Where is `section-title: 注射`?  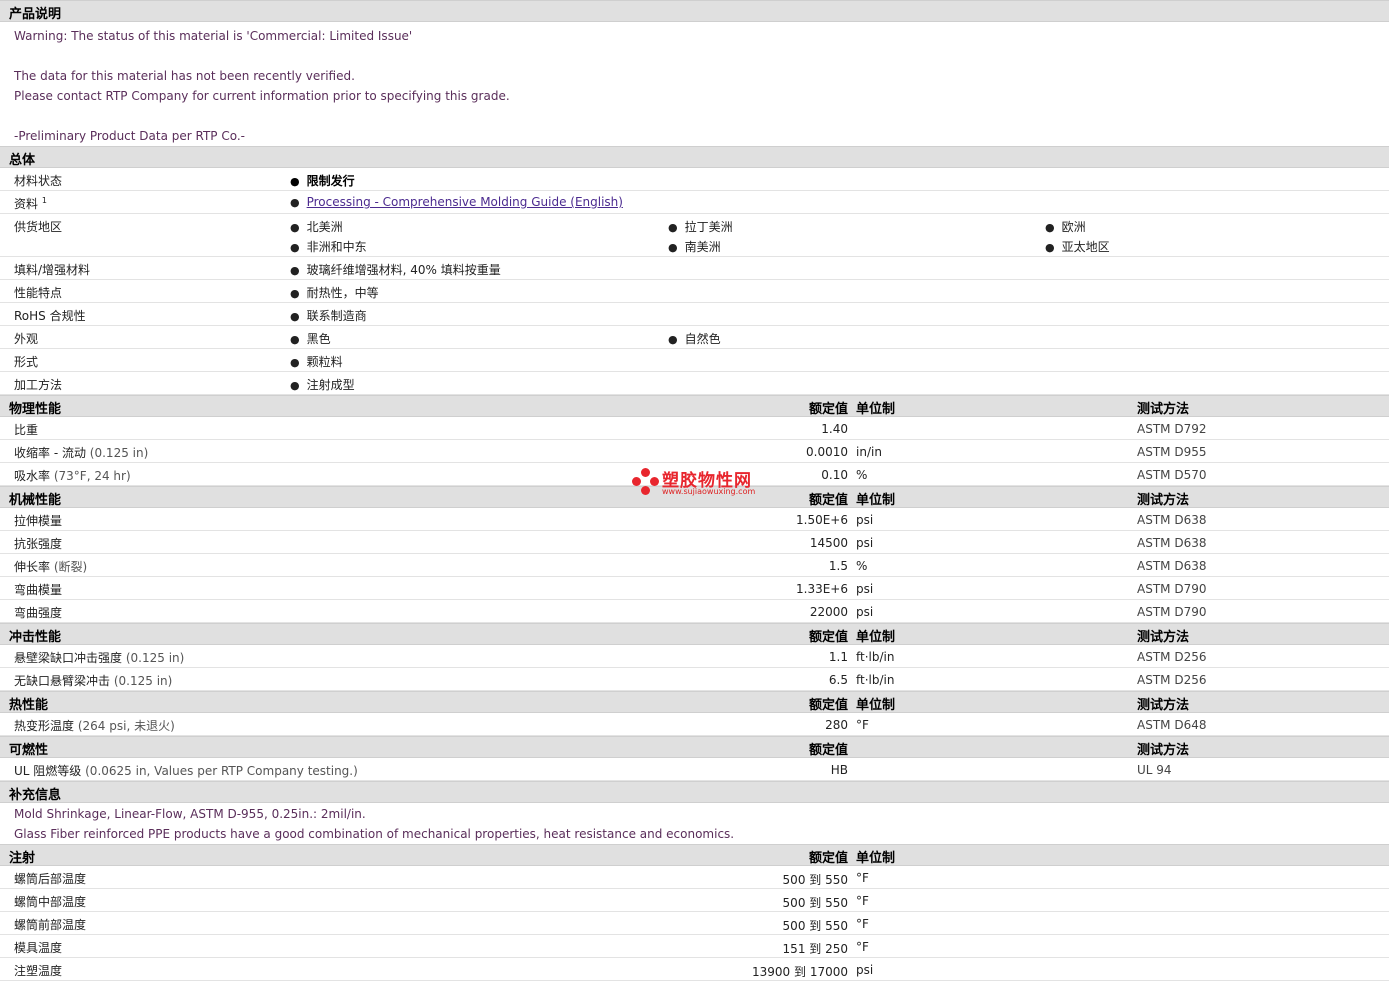 section-title: 注射 is located at coordinates (22, 858).